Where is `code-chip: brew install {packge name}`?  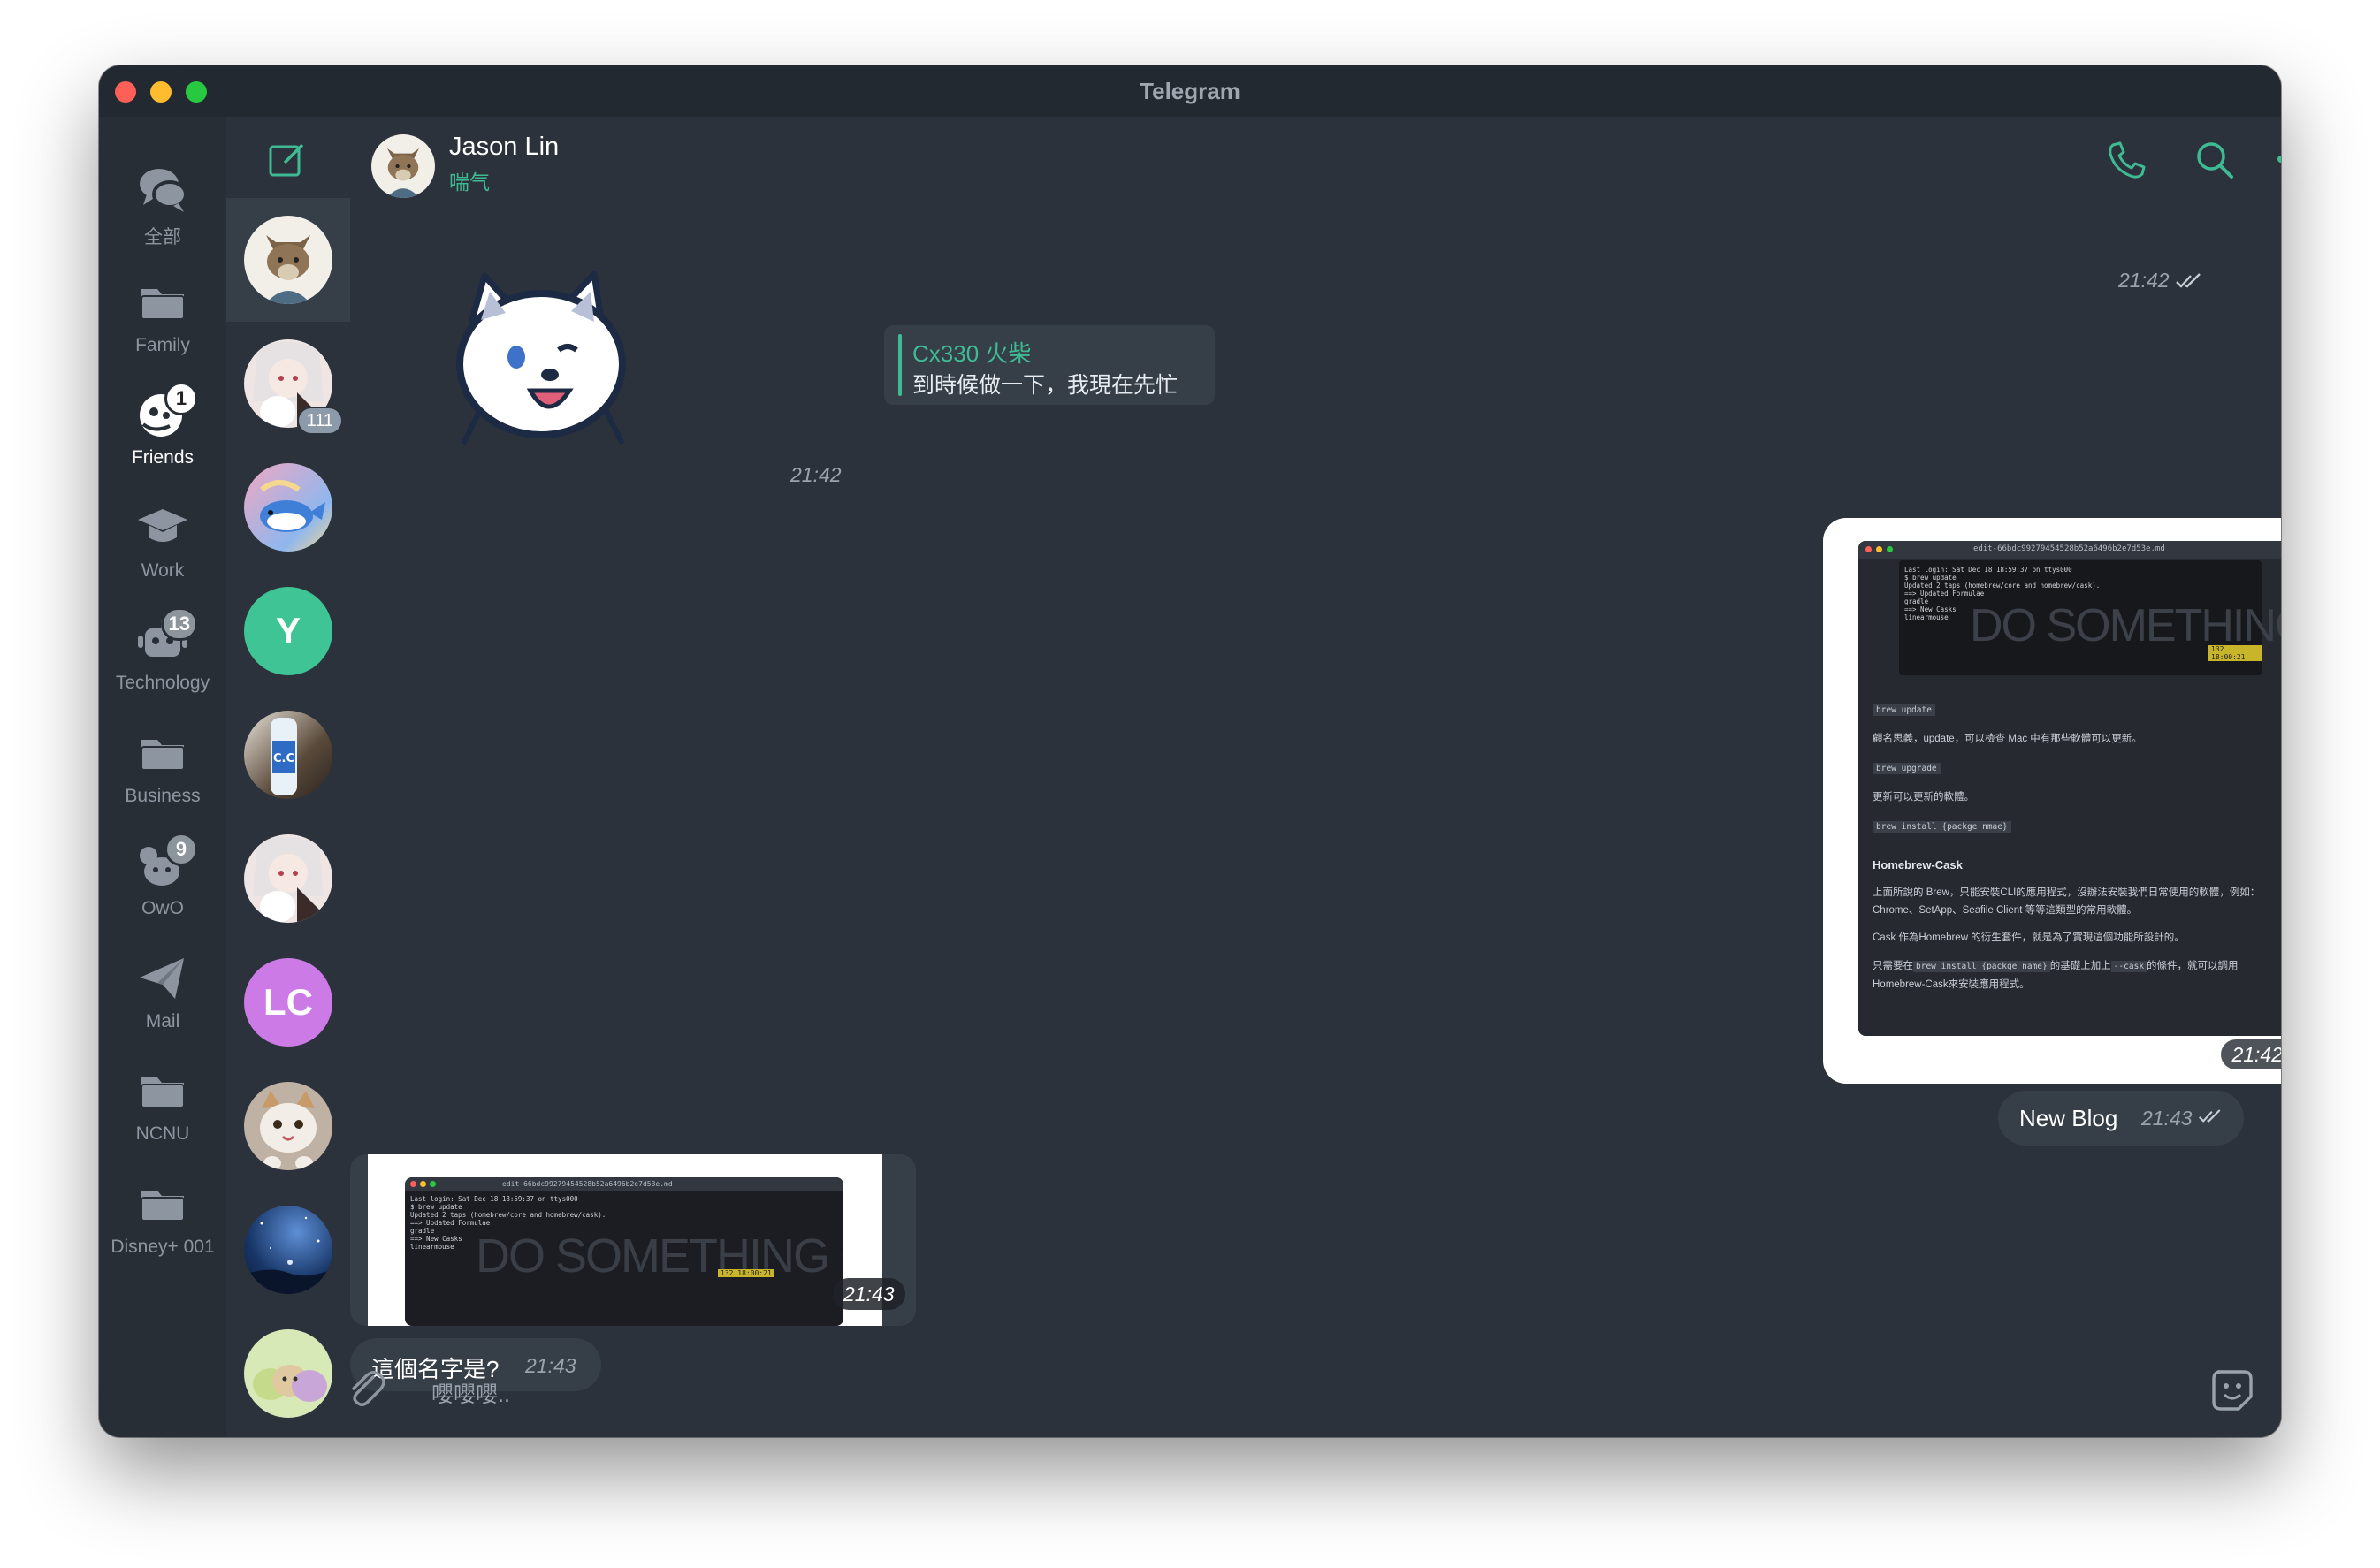
code-chip: brew install {packge name} is located at coordinates (1981, 967).